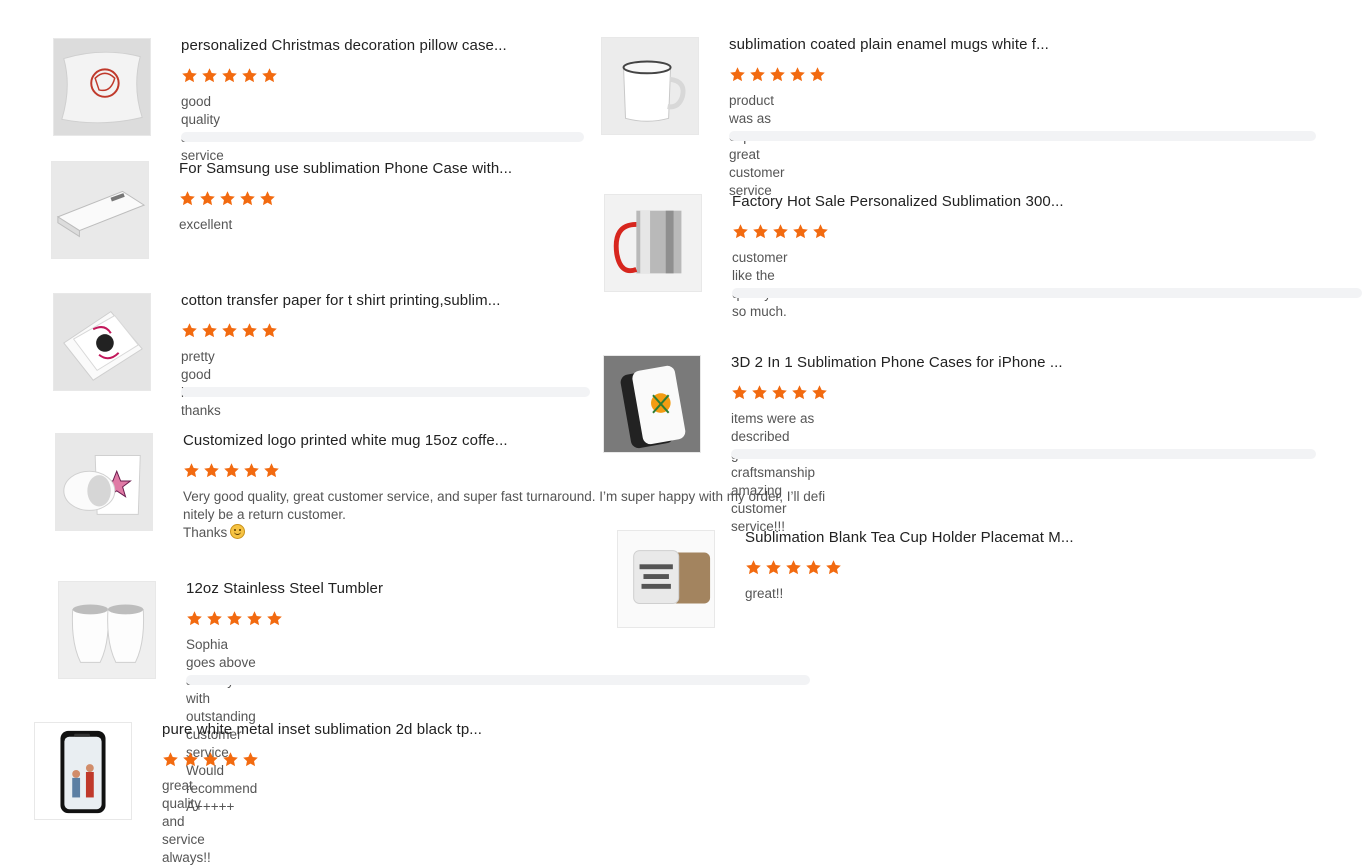  I want to click on review-comment-line: Thanks, so click(513, 533).